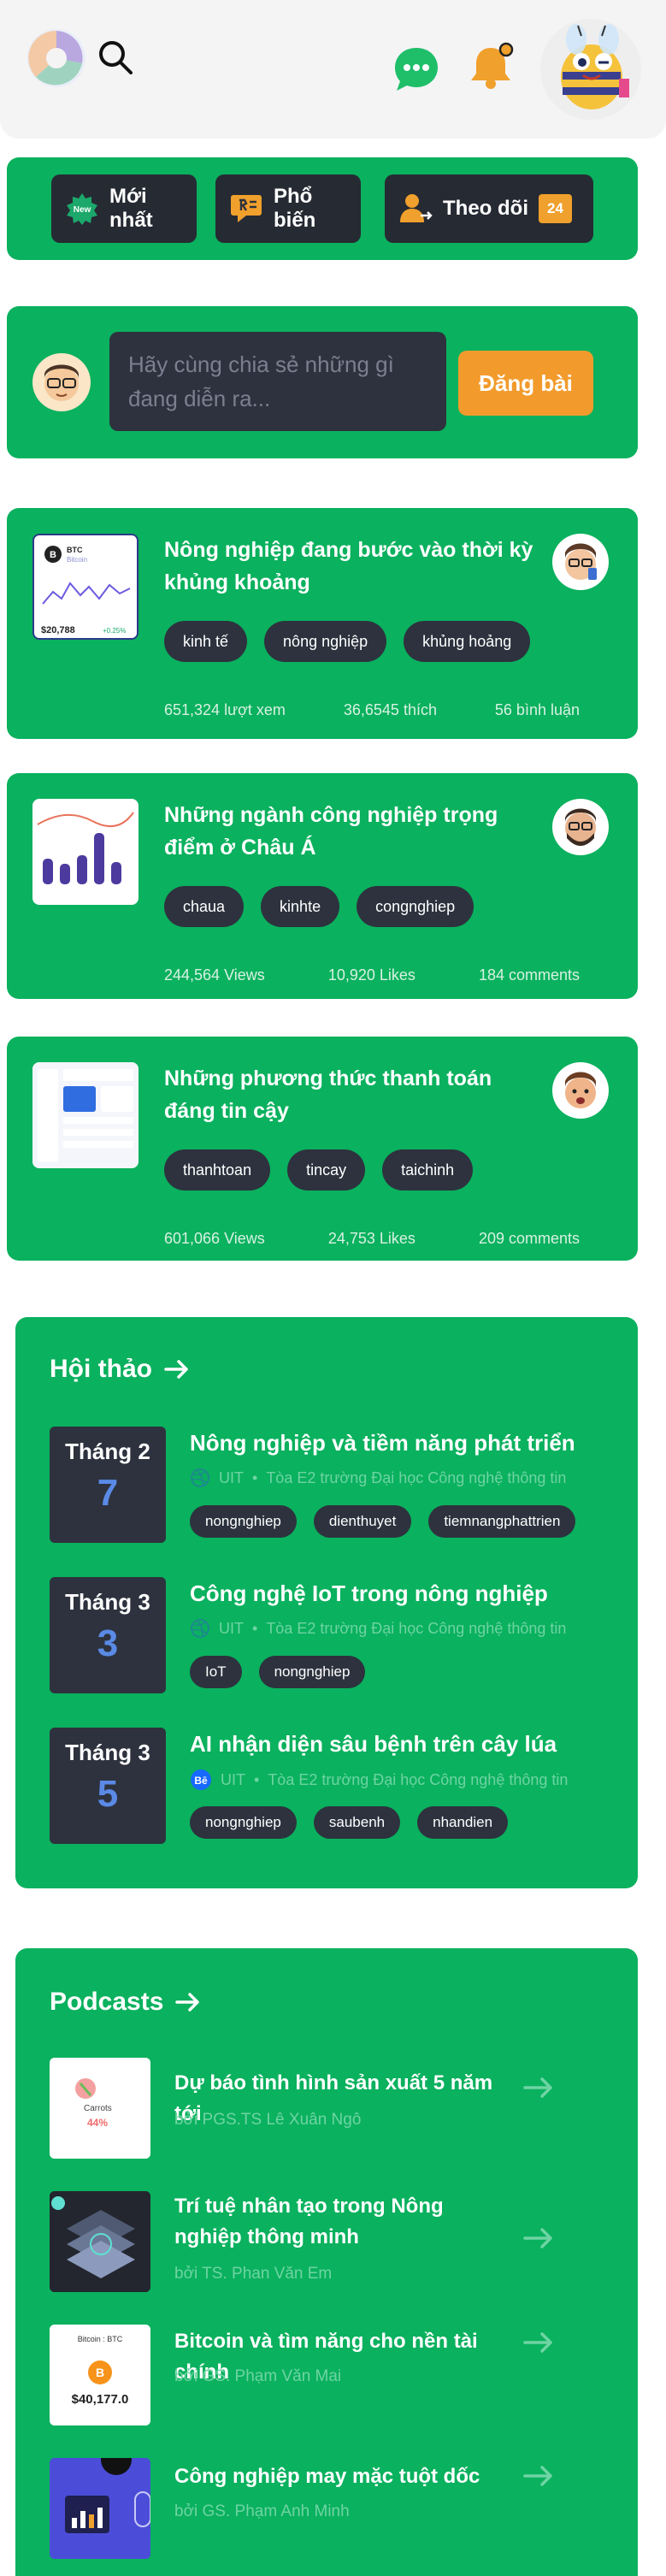 The width and height of the screenshot is (666, 2576). What do you see at coordinates (268, 2120) in the screenshot?
I see `podcast-author: bởi PGS.TS Lê Xuân Ngô` at bounding box center [268, 2120].